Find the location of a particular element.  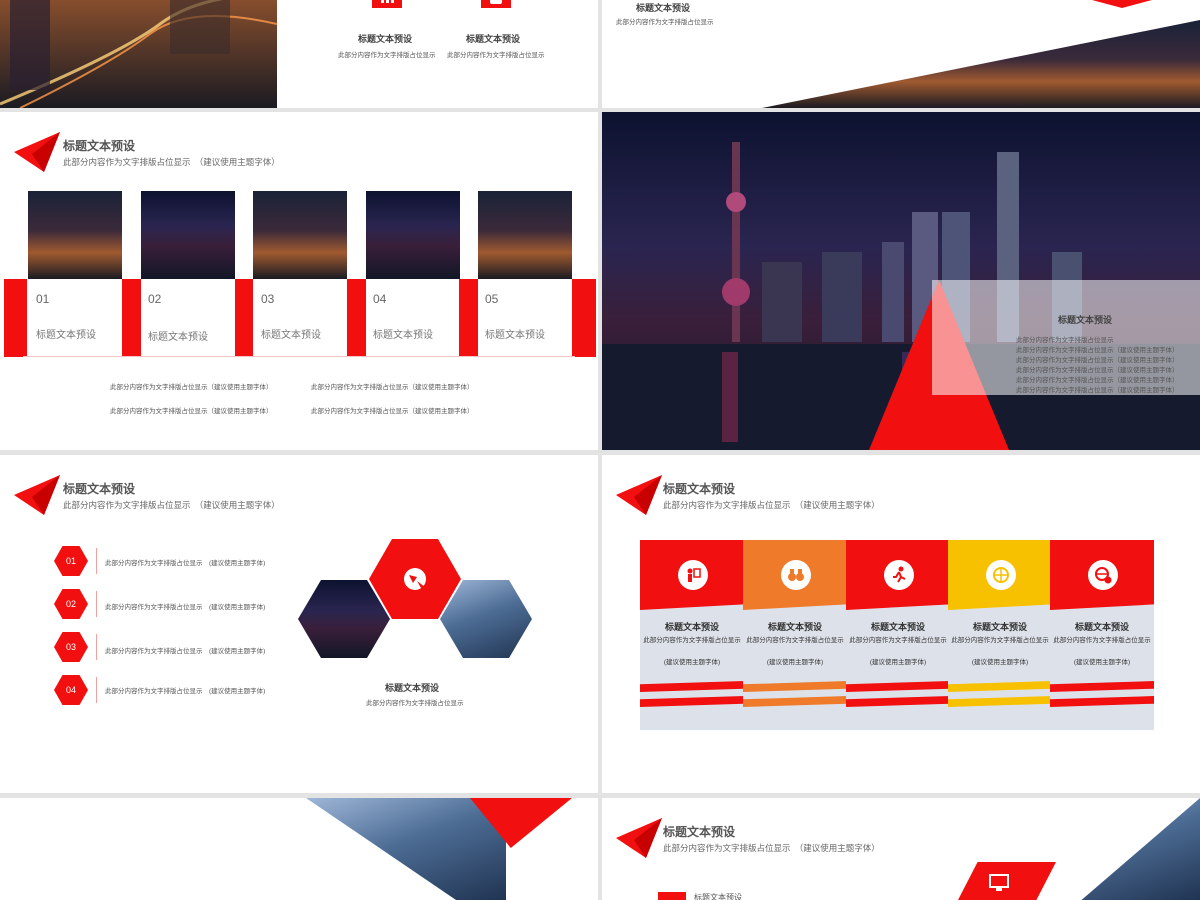

street-photo is located at coordinates (981, 64).